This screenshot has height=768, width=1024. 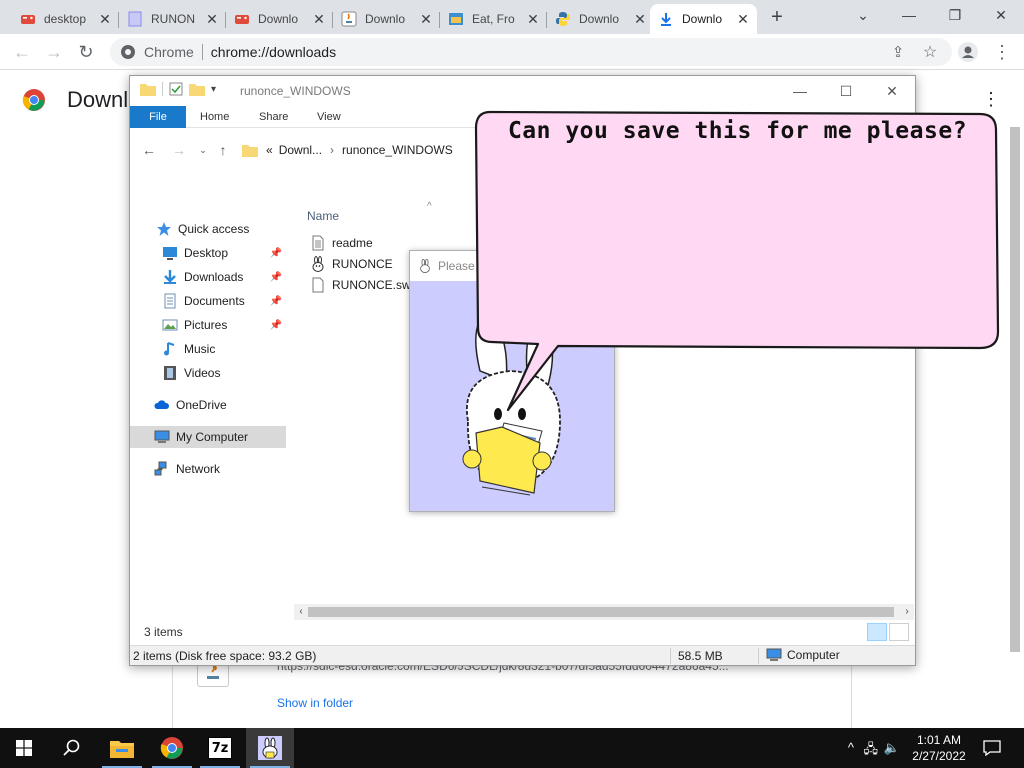 What do you see at coordinates (898, 52) in the screenshot?
I see `share-icon: ⇪` at bounding box center [898, 52].